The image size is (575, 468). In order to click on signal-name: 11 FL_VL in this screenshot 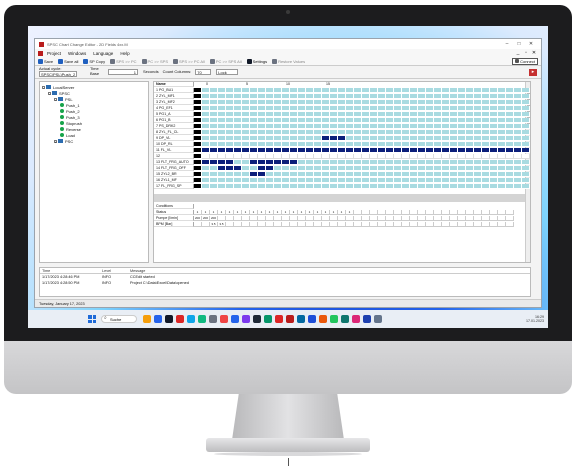, I will do `click(174, 150)`.